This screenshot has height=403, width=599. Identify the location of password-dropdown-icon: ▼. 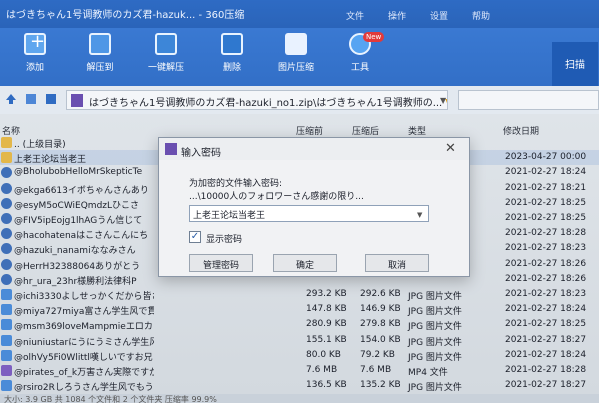
(419, 215).